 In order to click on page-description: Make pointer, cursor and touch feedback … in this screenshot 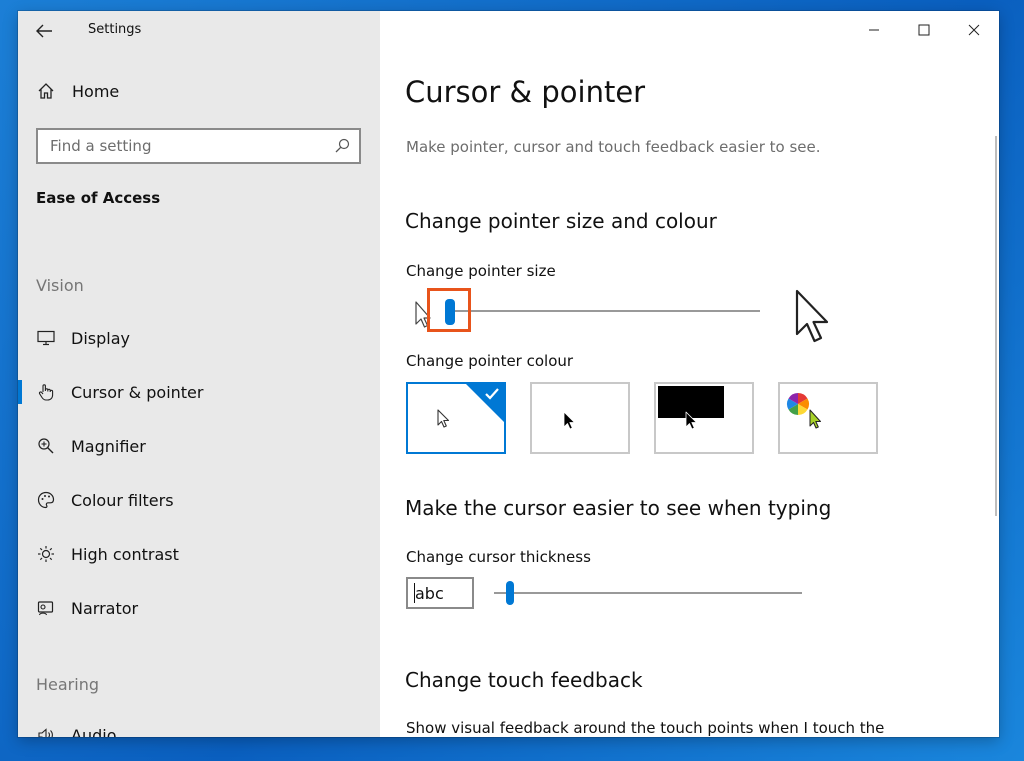, I will do `click(613, 147)`.